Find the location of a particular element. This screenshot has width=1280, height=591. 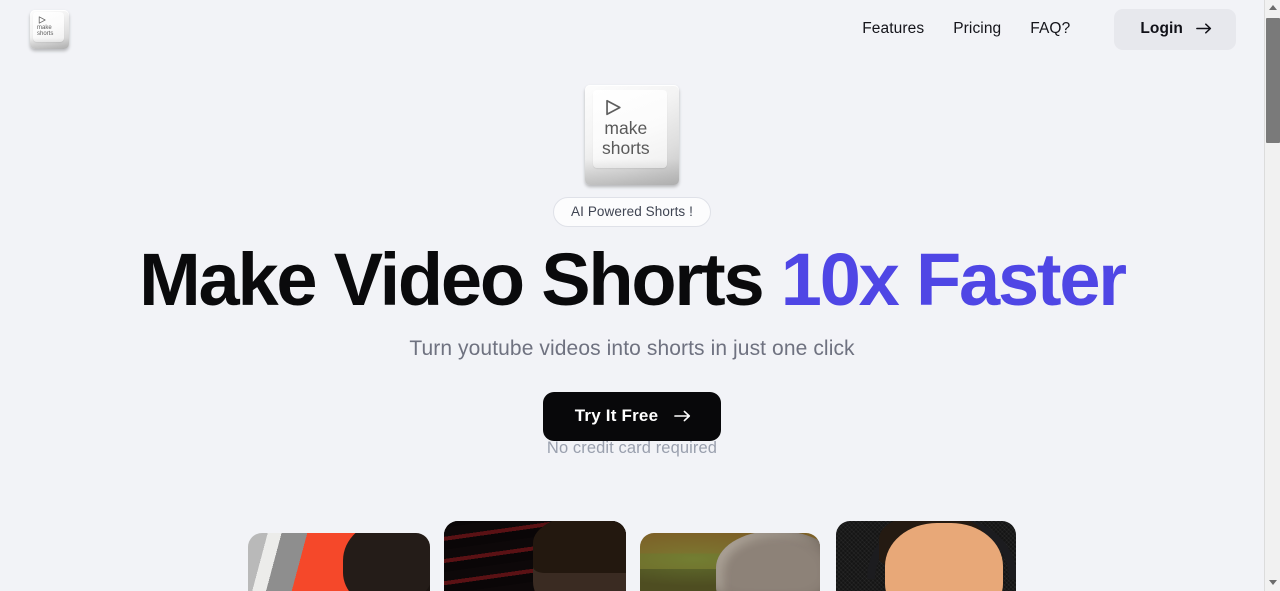

ai-powered-badge: AI Powered Shorts ! is located at coordinates (632, 212).